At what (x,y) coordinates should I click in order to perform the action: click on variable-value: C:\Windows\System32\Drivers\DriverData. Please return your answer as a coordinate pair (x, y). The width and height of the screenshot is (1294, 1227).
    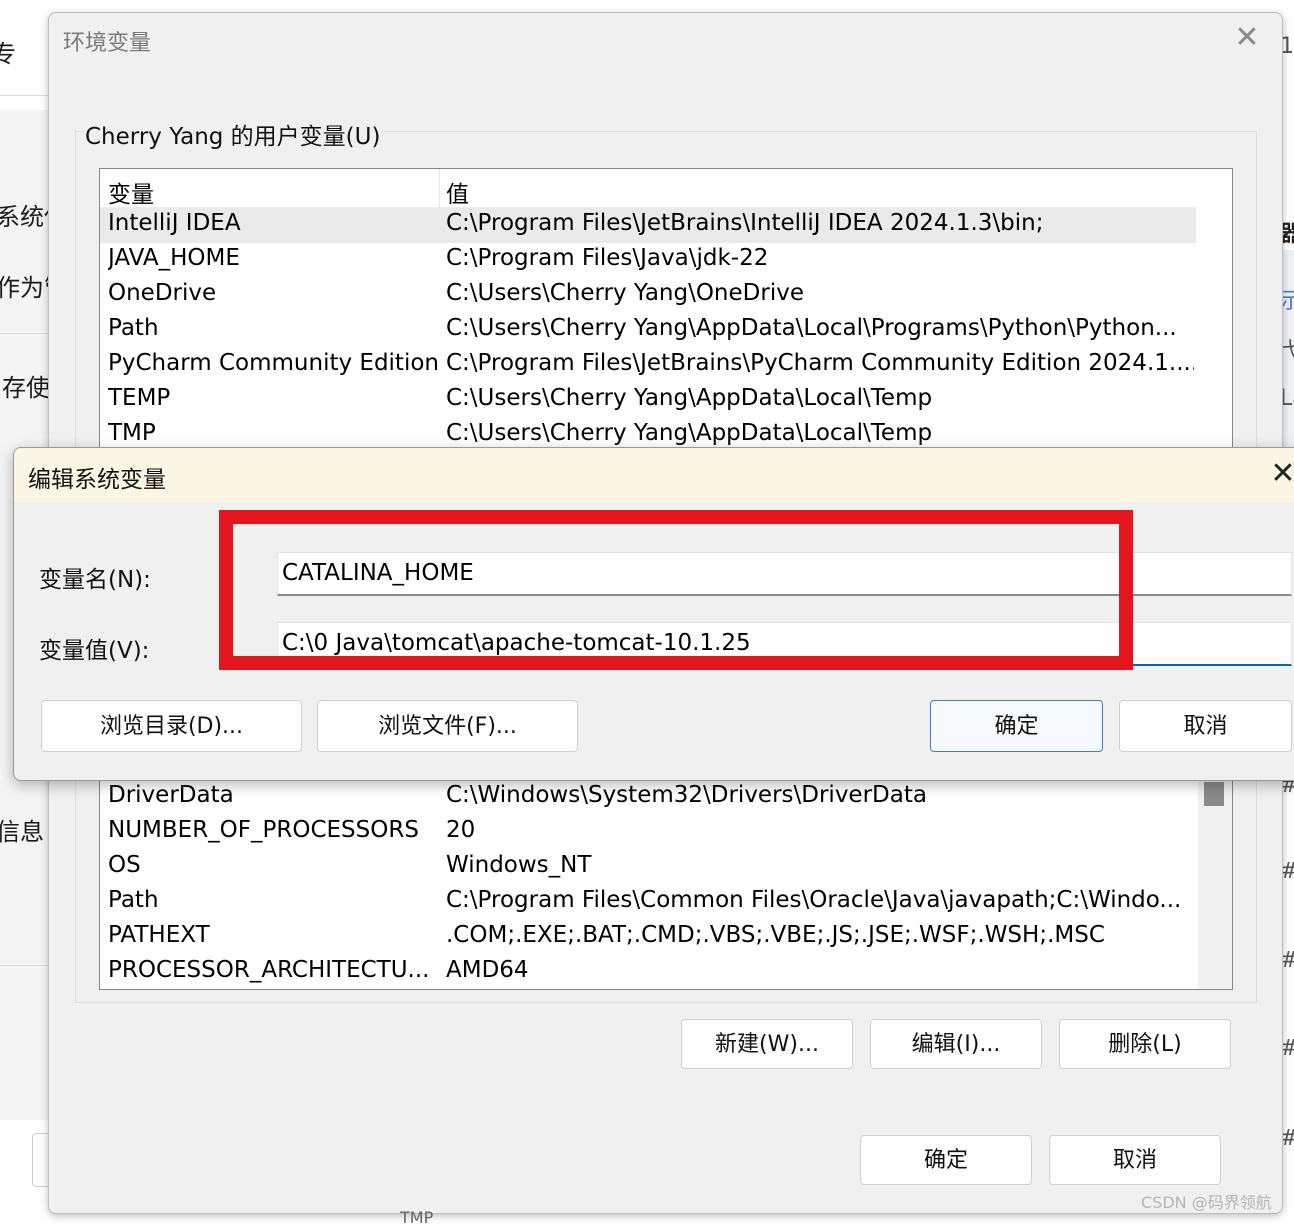
    Looking at the image, I should click on (686, 795).